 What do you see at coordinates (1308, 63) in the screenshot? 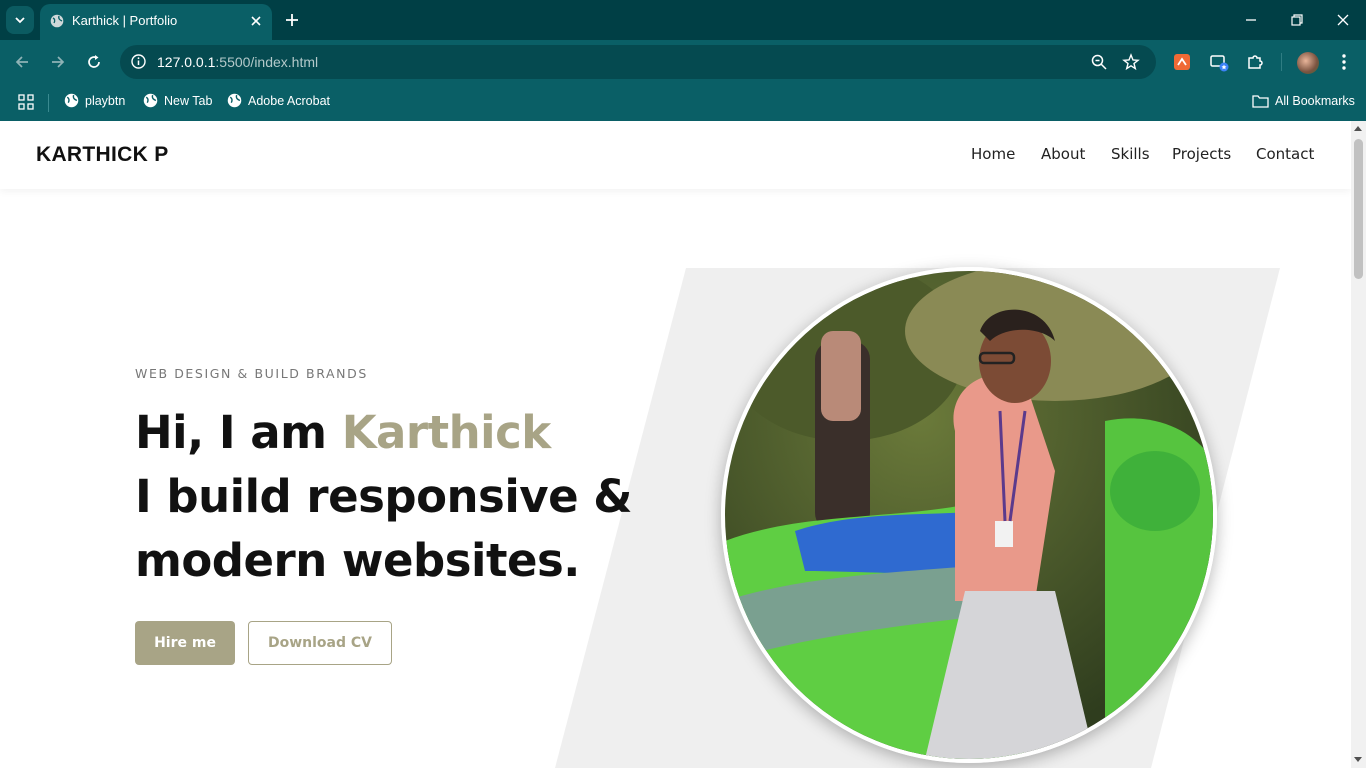
I see `profile-avatar` at bounding box center [1308, 63].